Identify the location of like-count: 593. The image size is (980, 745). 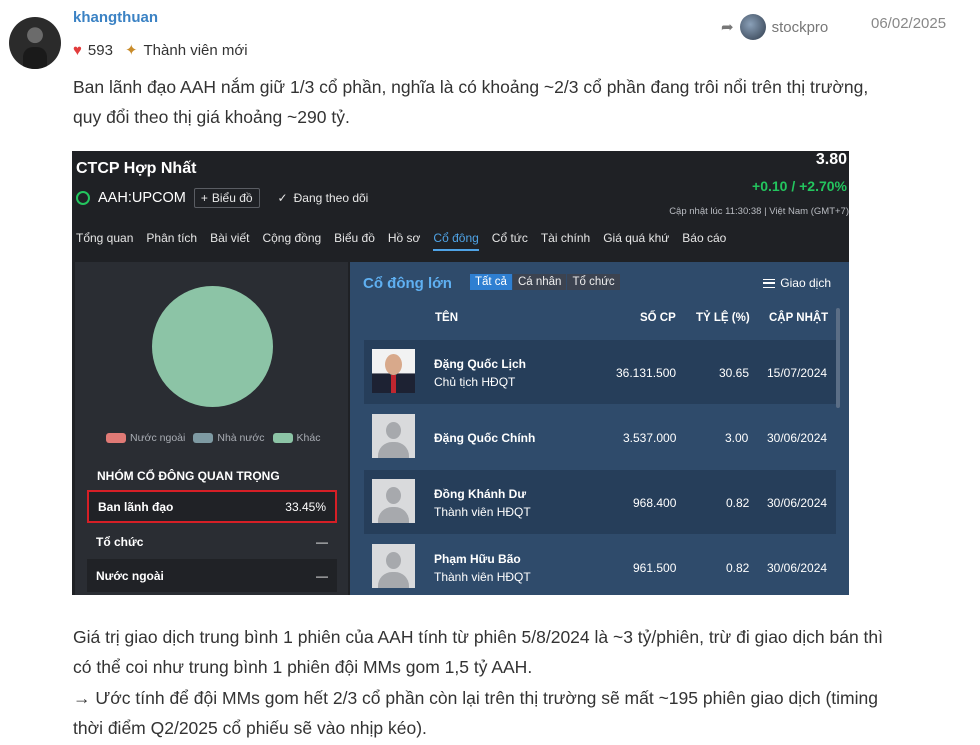
(100, 50).